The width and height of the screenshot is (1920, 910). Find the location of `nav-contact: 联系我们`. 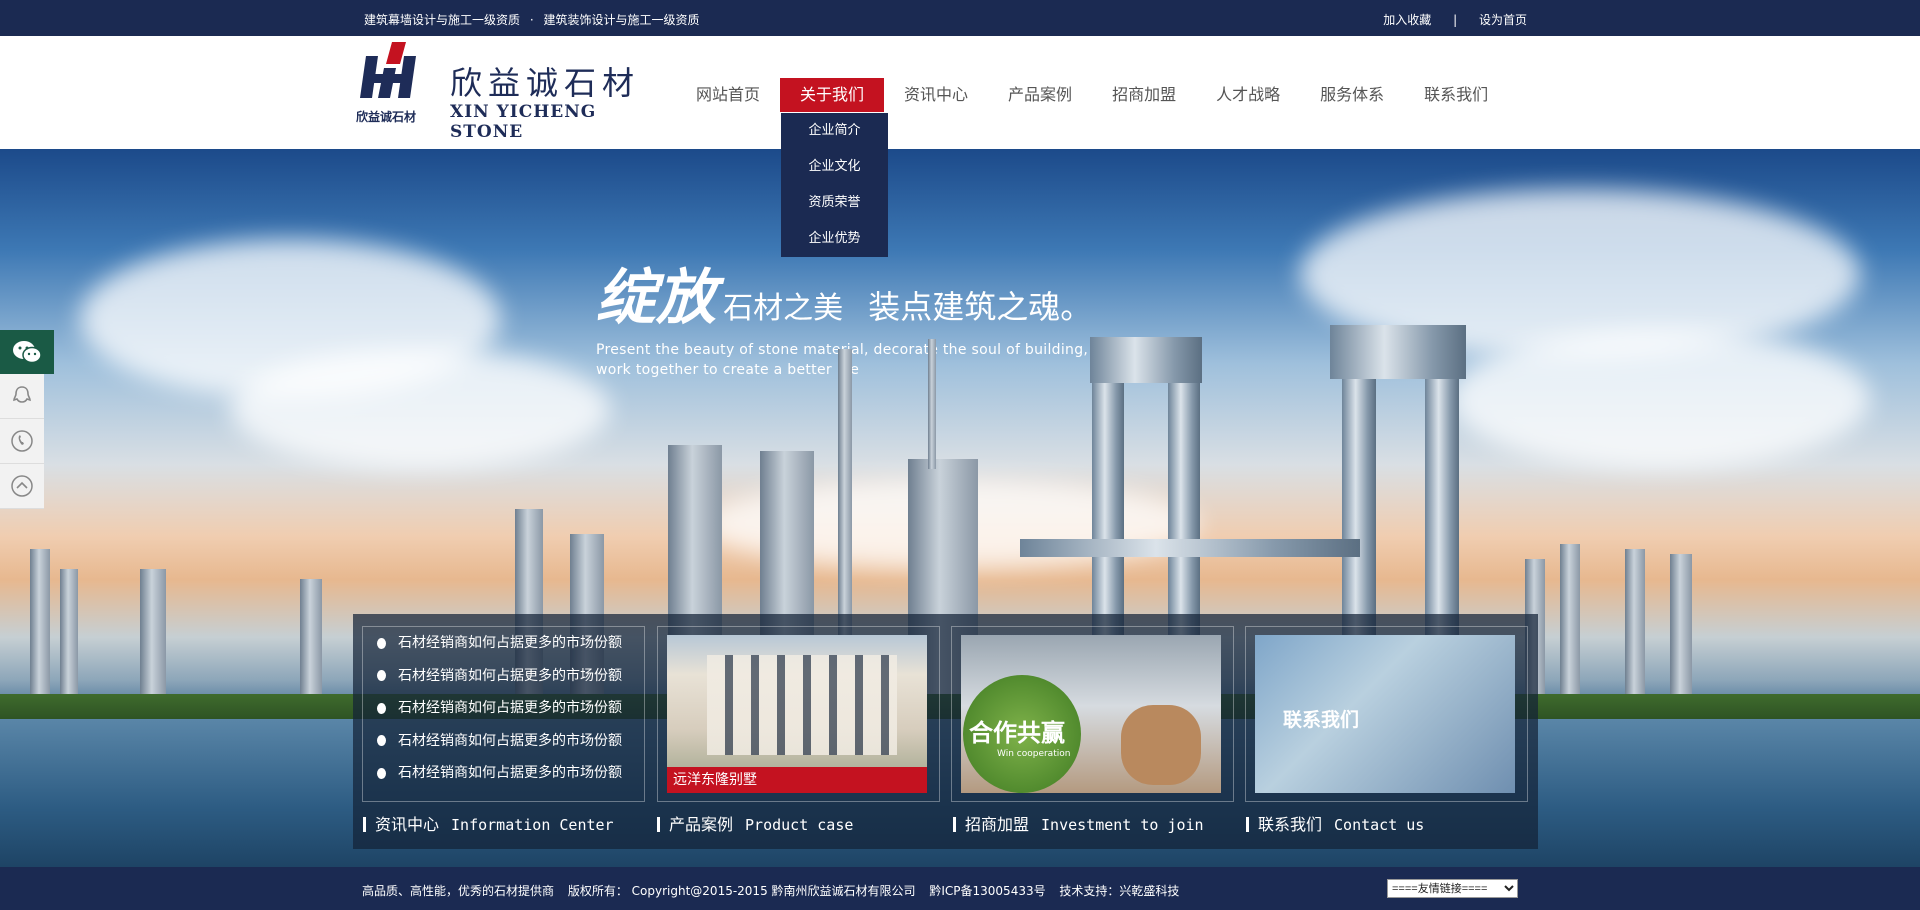

nav-contact: 联系我们 is located at coordinates (1456, 95).